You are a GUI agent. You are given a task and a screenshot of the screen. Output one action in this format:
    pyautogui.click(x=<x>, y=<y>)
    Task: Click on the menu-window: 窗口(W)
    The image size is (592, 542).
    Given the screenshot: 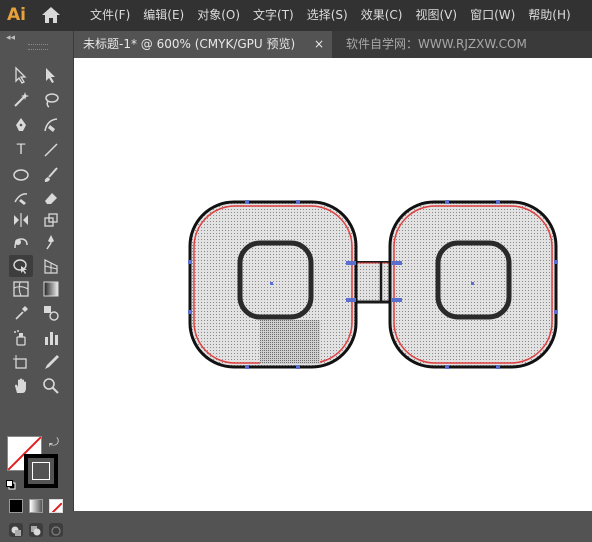 What is the action you would take?
    pyautogui.click(x=492, y=15)
    